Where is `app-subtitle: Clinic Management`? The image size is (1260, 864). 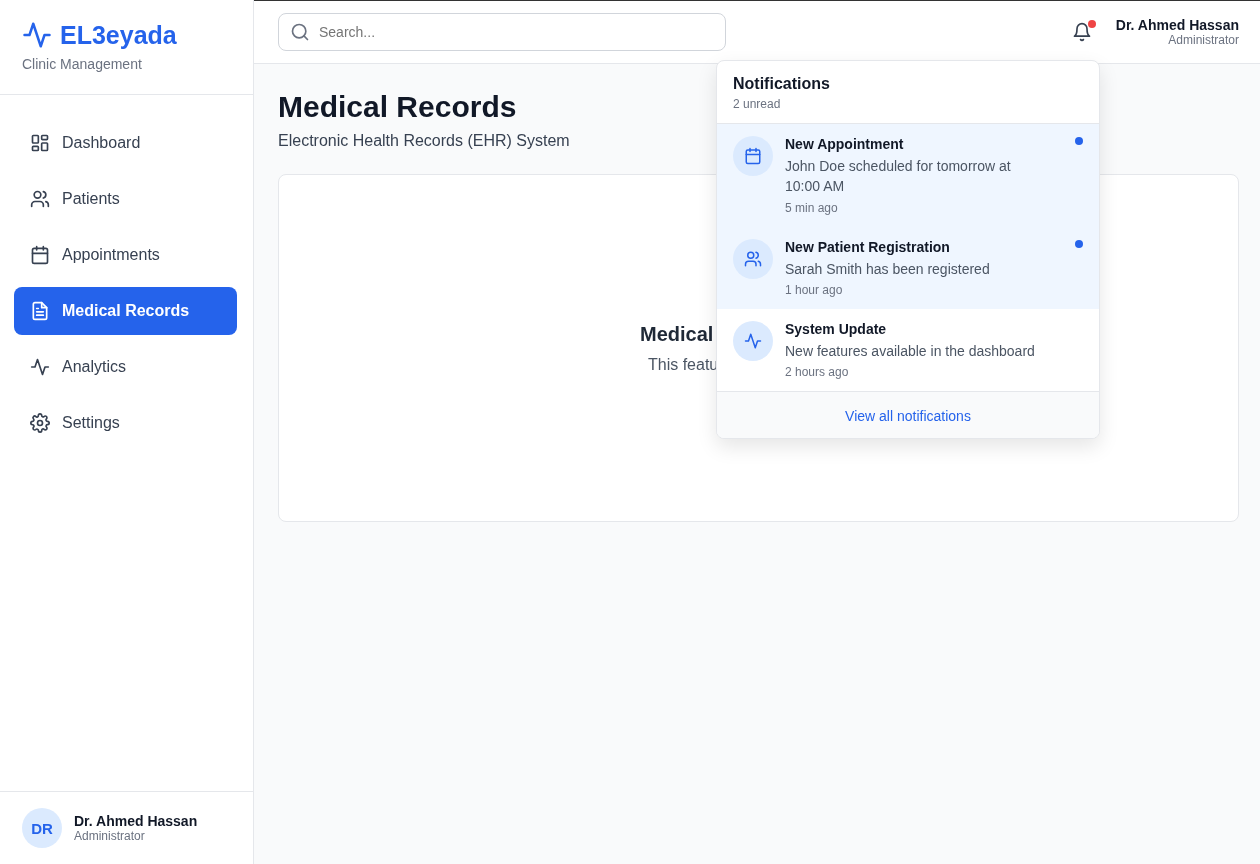
app-subtitle: Clinic Management is located at coordinates (82, 64).